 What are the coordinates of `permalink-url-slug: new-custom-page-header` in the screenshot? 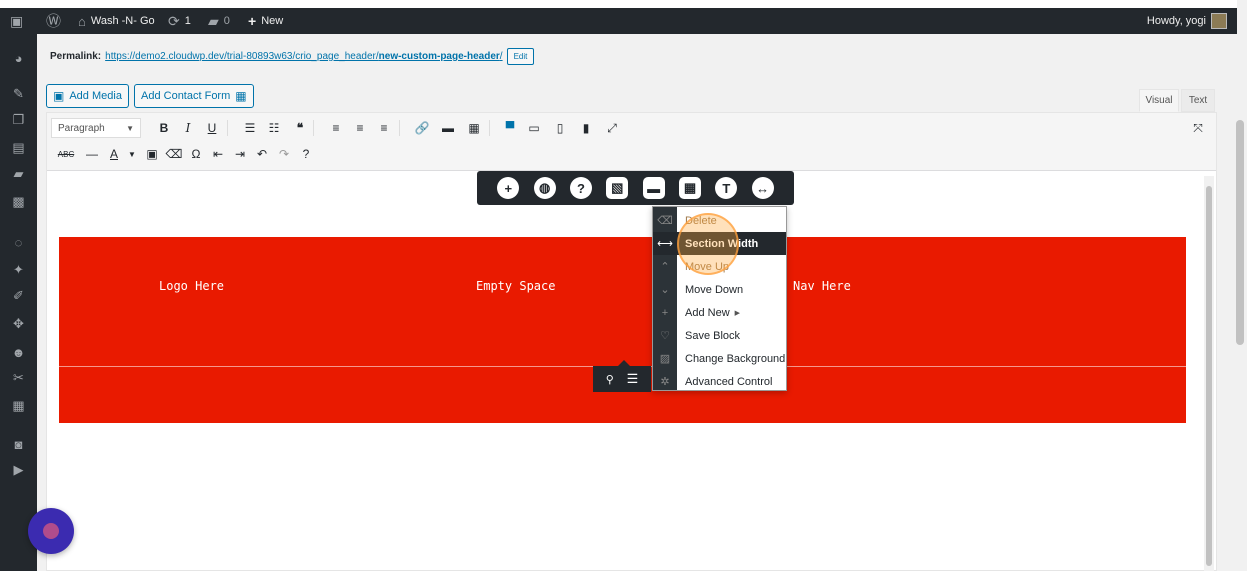 It's located at (439, 56).